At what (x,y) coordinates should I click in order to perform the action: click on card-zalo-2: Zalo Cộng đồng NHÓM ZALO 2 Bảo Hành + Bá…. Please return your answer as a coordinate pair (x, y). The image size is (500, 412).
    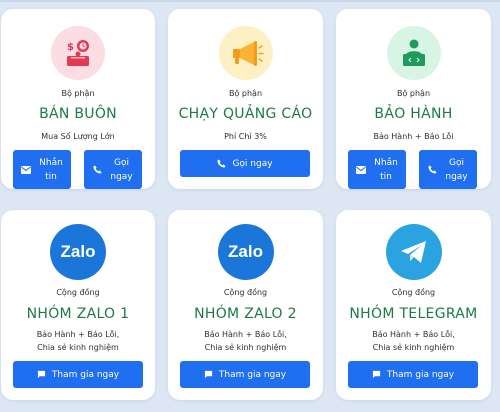
    Looking at the image, I should click on (245, 305).